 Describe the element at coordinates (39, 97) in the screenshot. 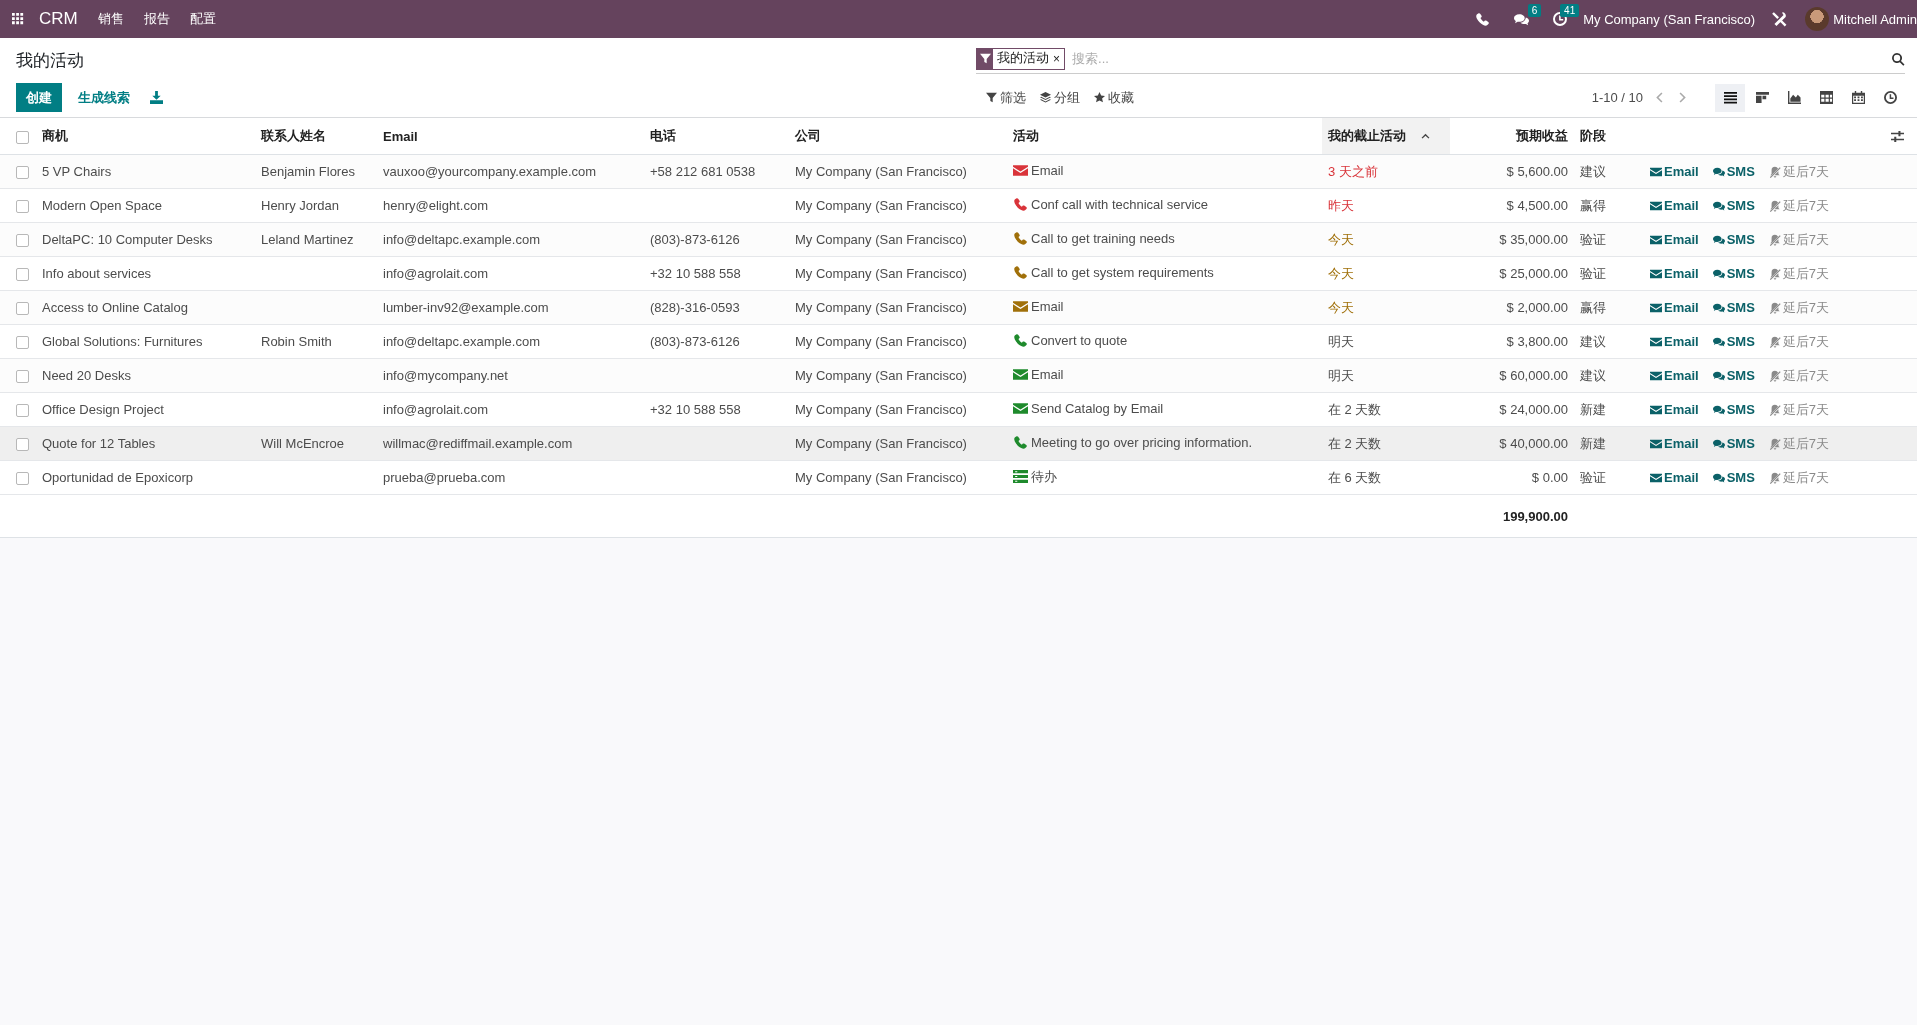

I see `create-button: 创建` at that location.